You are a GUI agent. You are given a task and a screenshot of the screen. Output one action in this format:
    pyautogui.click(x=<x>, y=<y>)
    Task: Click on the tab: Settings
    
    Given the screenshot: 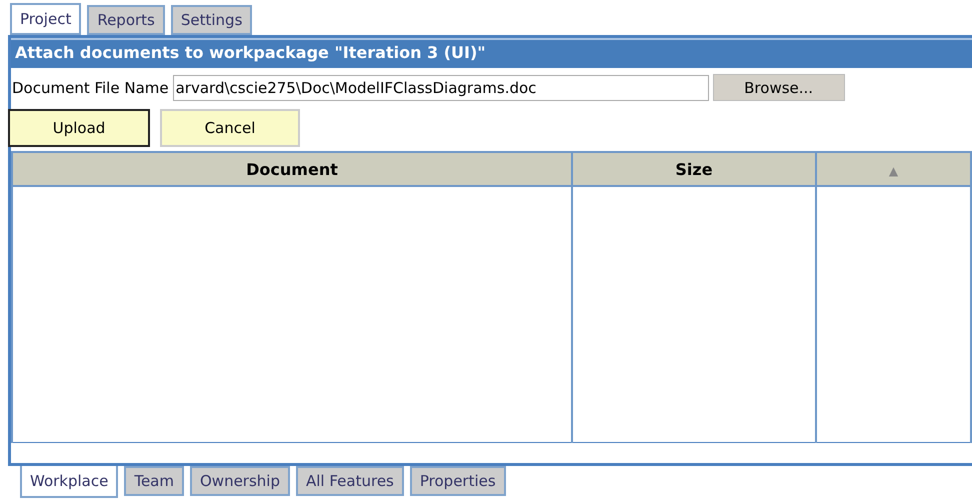 What is the action you would take?
    pyautogui.click(x=211, y=20)
    